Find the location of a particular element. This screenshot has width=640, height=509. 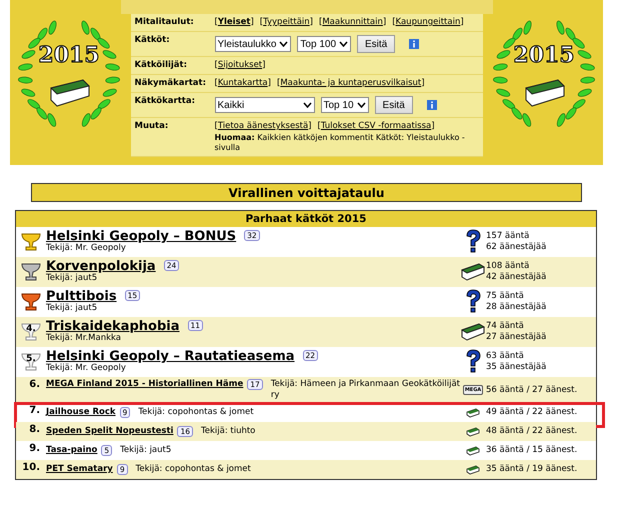

rank-number: 10. is located at coordinates (31, 467).